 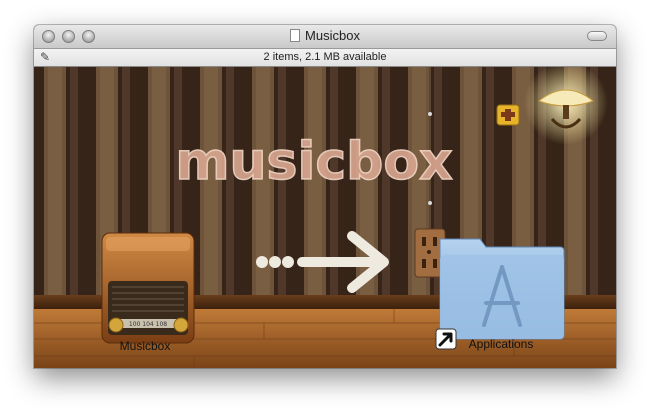 I want to click on headline-text: musicbox, so click(x=313, y=162).